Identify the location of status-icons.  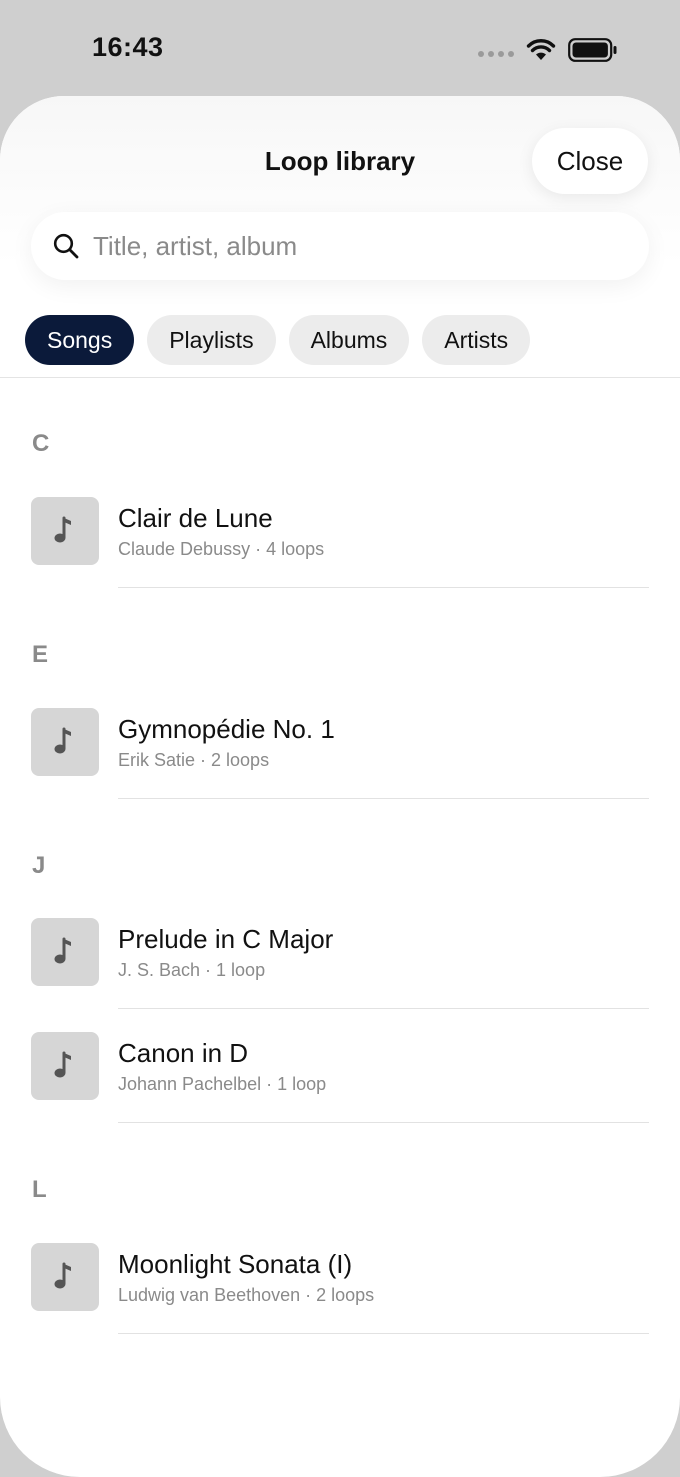
(548, 50).